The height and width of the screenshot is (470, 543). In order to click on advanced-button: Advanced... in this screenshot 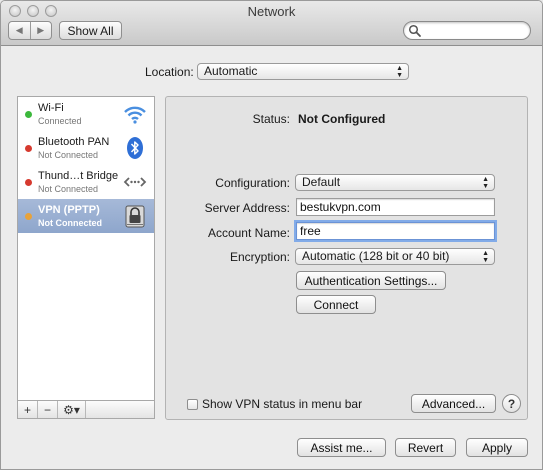, I will do `click(453, 403)`.